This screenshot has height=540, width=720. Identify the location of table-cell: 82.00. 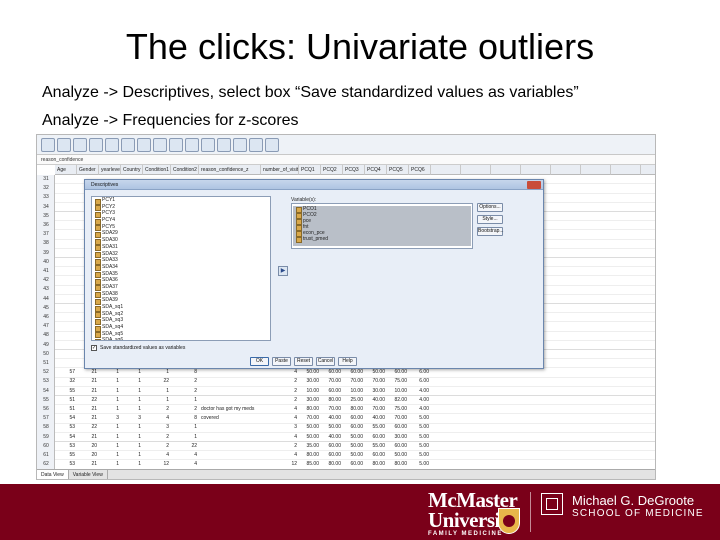
(397, 400).